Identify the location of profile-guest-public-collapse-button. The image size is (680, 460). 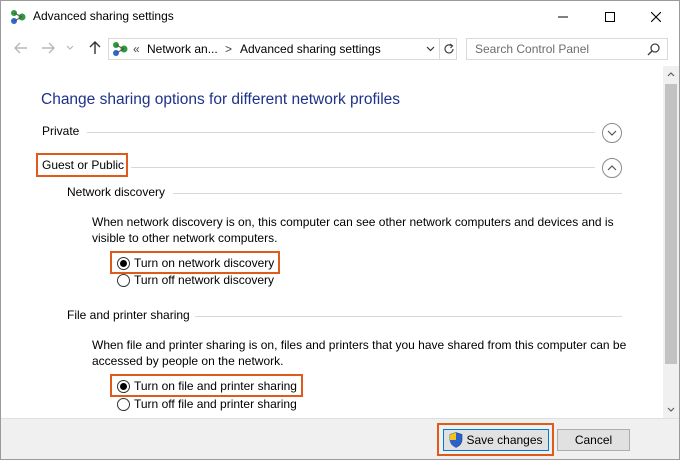
(612, 168).